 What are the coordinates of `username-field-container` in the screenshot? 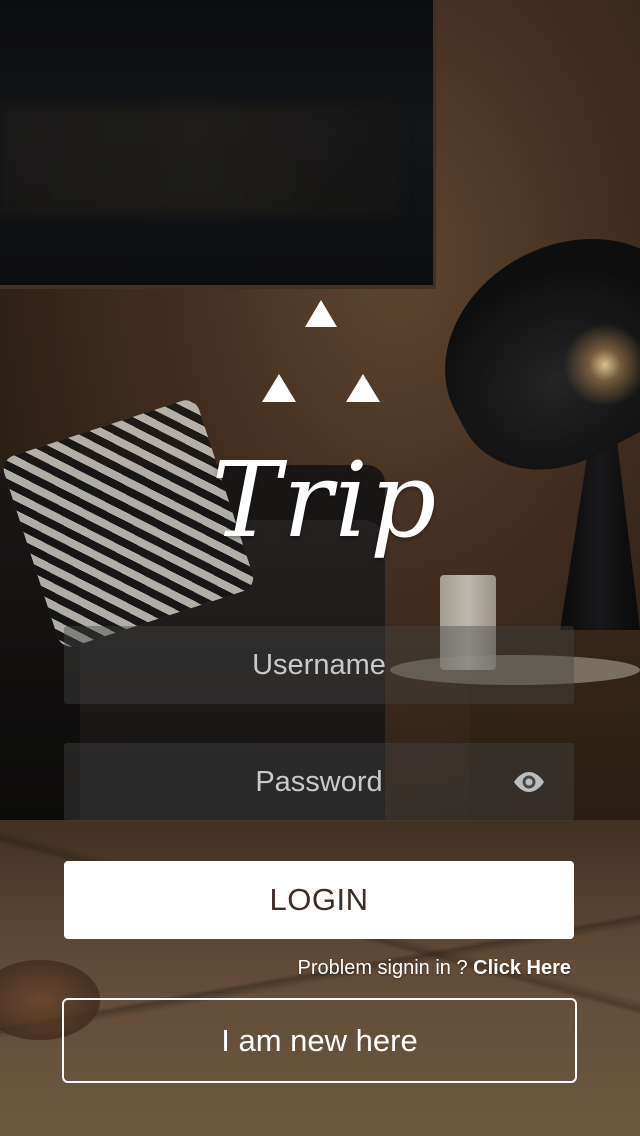 It's located at (319, 665).